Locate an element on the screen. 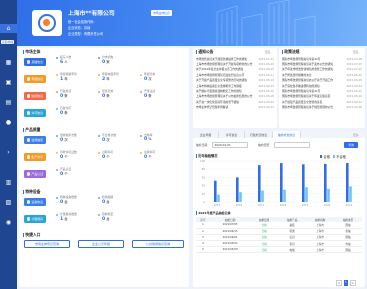  tabs-more-link: 更多 is located at coordinates (356, 135).